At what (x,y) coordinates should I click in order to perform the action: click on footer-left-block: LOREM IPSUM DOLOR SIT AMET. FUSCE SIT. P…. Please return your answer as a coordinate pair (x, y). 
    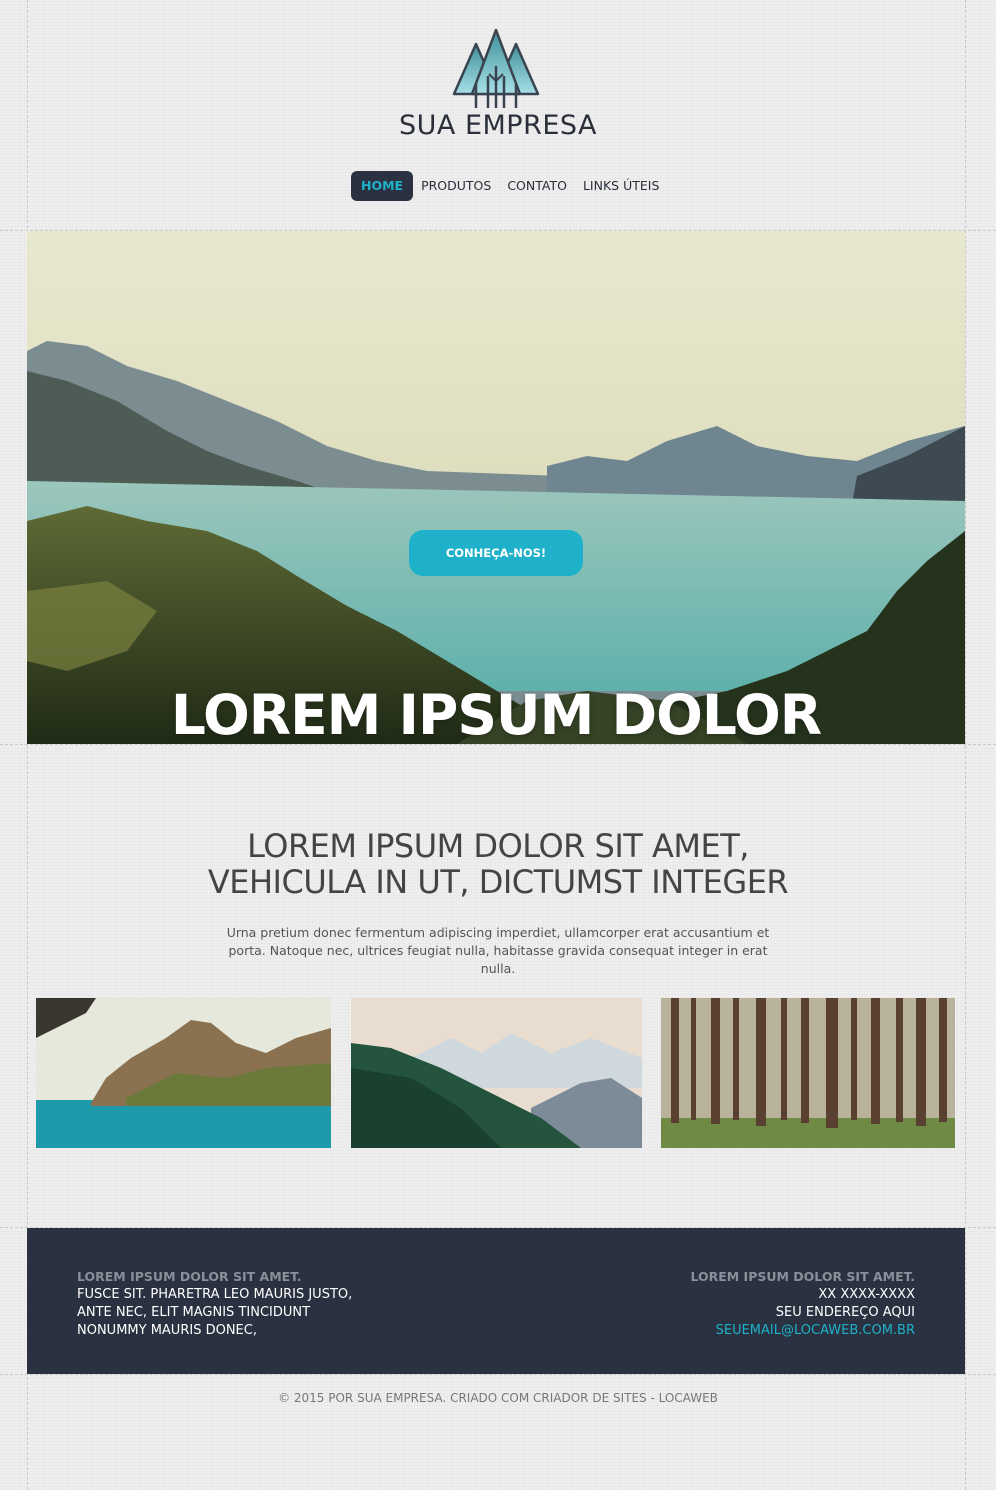
    Looking at the image, I should click on (214, 1304).